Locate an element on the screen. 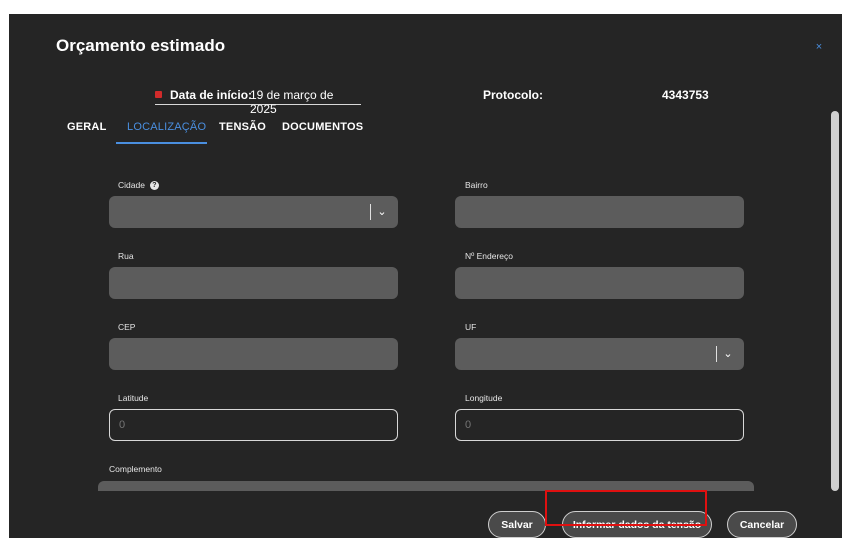  latitude-field is located at coordinates (253, 425).